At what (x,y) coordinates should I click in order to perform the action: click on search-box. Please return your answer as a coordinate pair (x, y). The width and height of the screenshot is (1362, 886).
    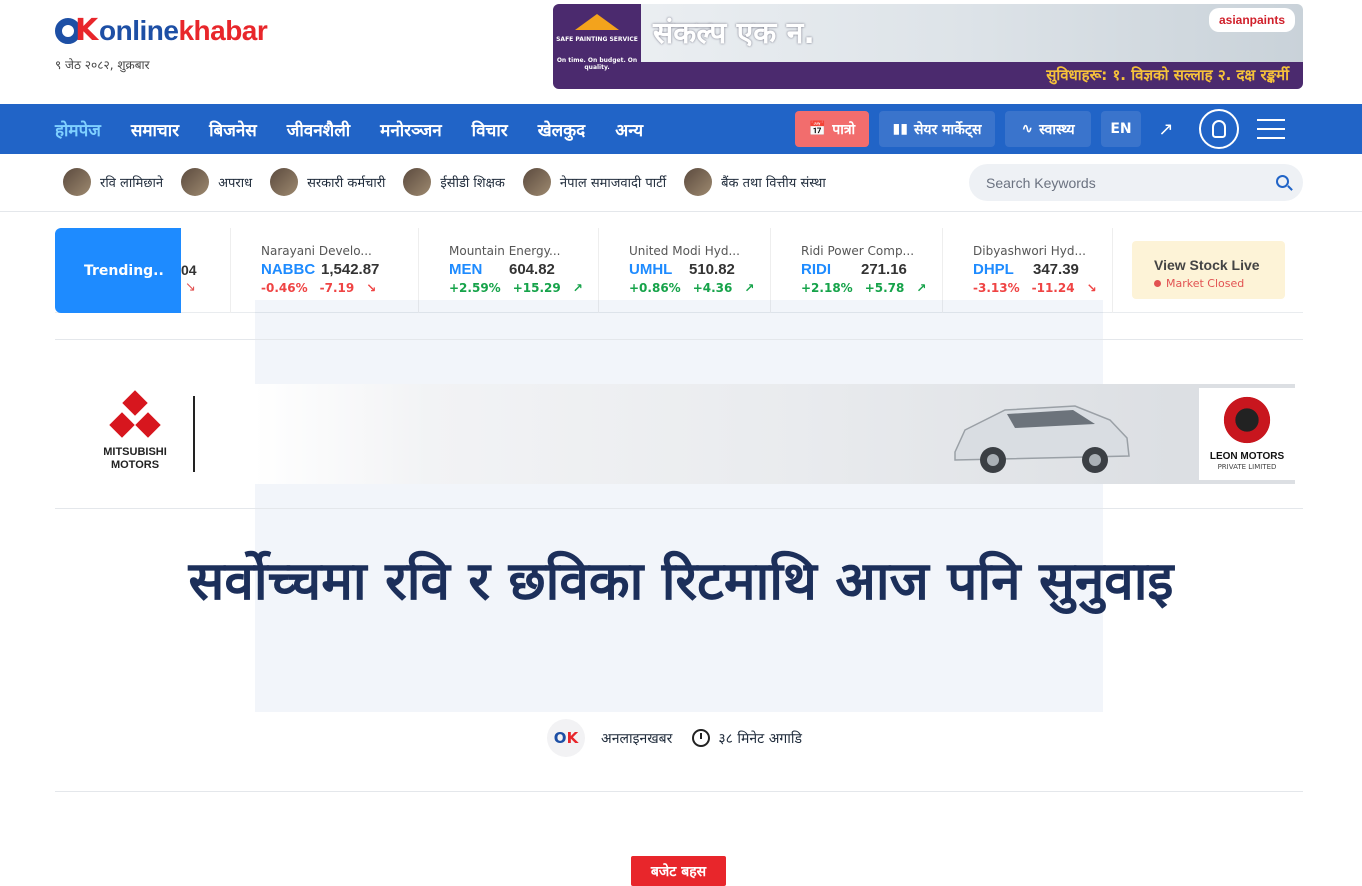
    Looking at the image, I should click on (1136, 182).